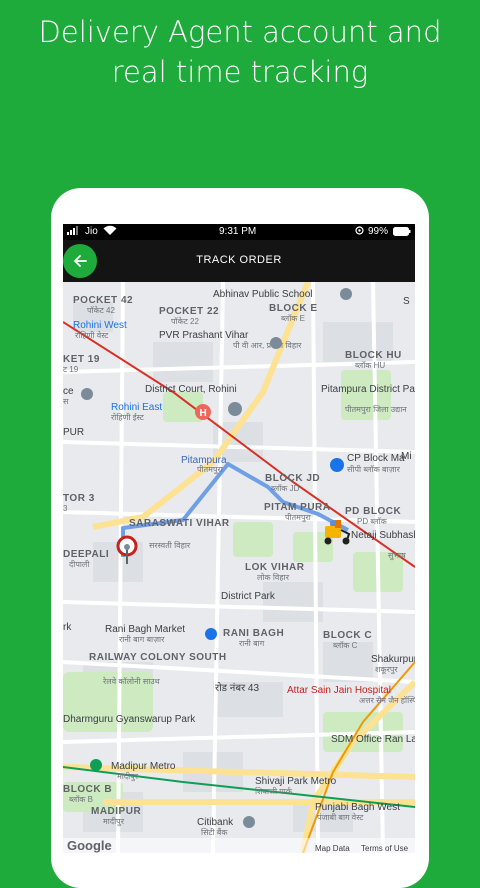  What do you see at coordinates (89, 845) in the screenshot?
I see `google-logo: Google` at bounding box center [89, 845].